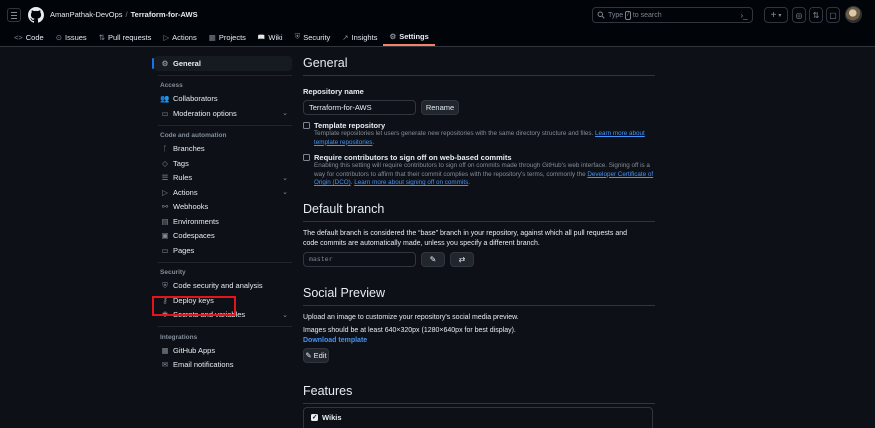 This screenshot has height=428, width=875. Describe the element at coordinates (223, 286) in the screenshot. I see `sidebar-item-code-security: ⛨ Code security and analysis` at that location.